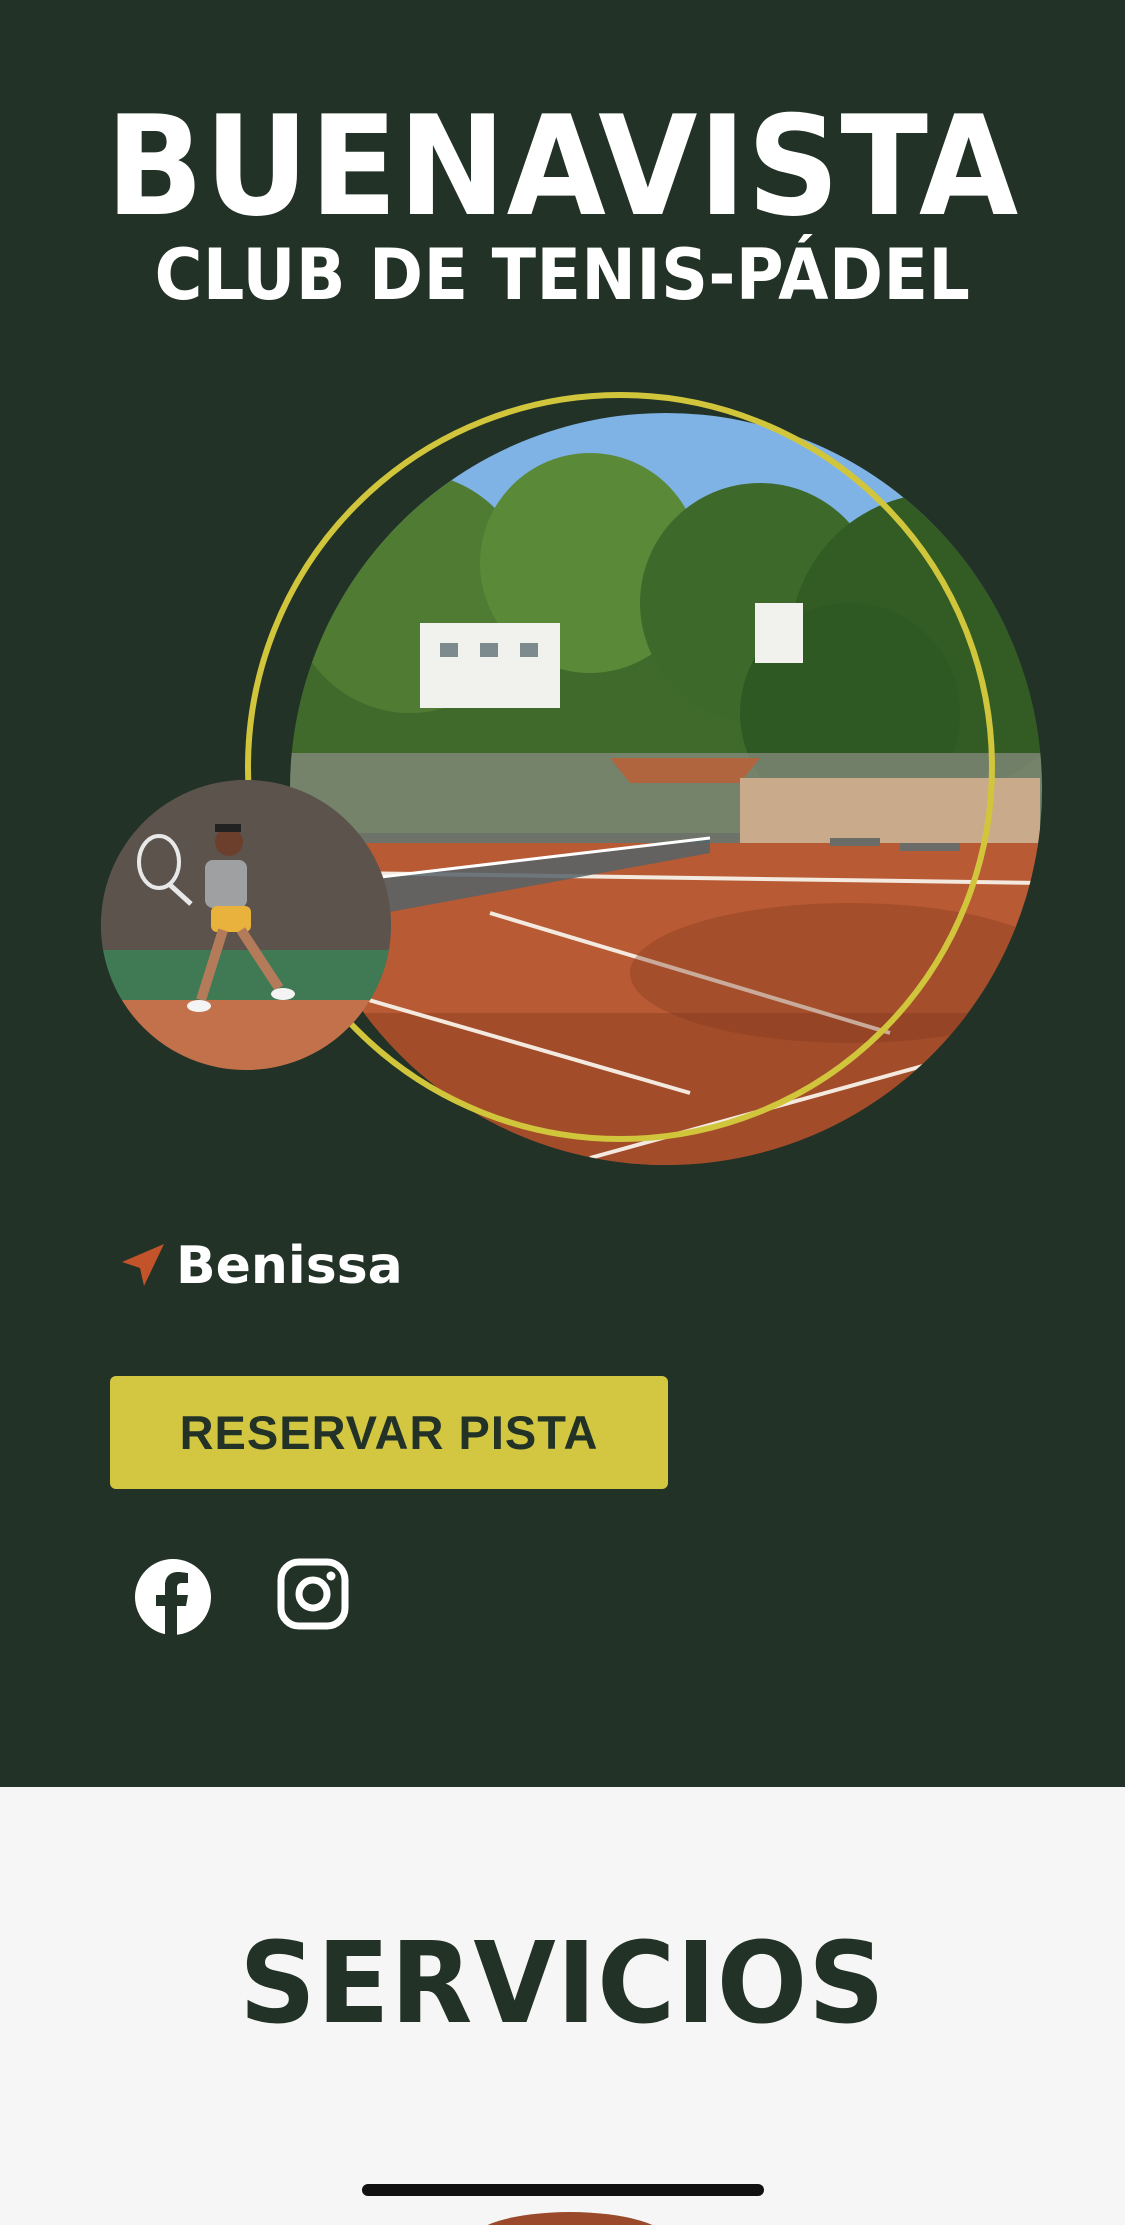  Describe the element at coordinates (389, 1432) in the screenshot. I see `reserve-court-button: RESERVAR PISTA` at that location.